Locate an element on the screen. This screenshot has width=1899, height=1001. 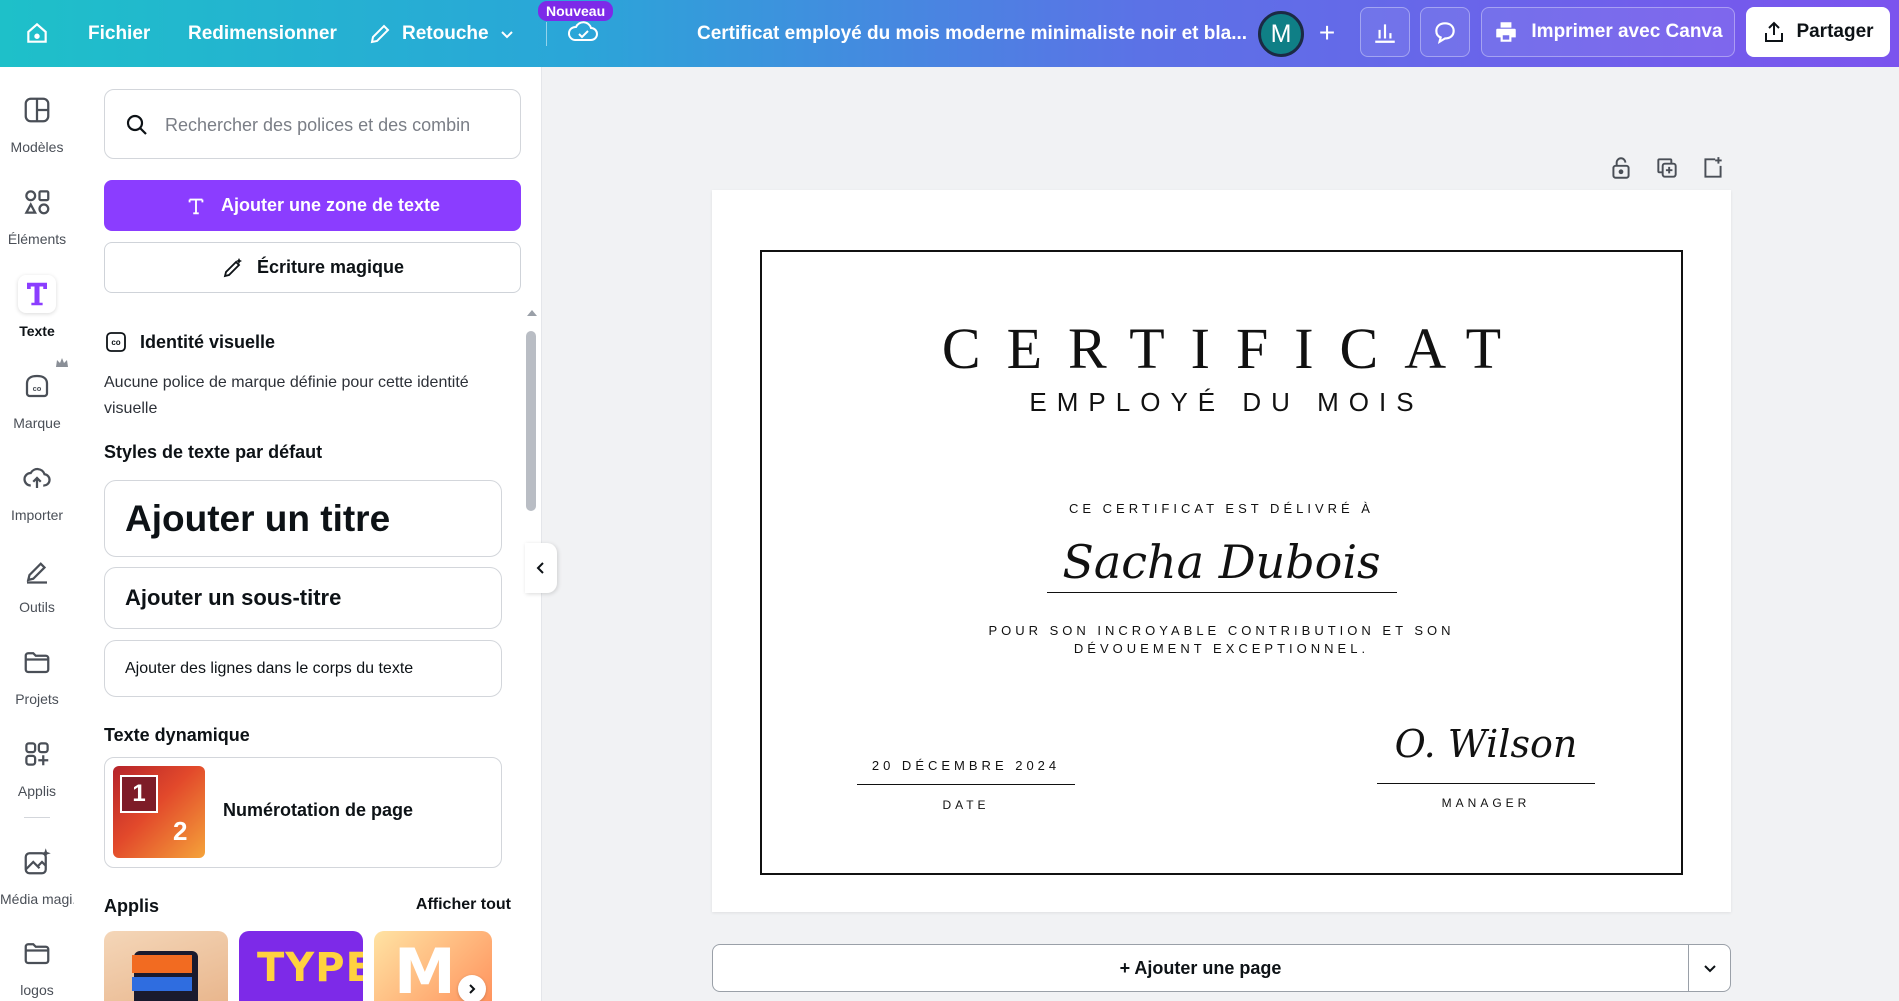
chevron-left-icon is located at coordinates (540, 568).